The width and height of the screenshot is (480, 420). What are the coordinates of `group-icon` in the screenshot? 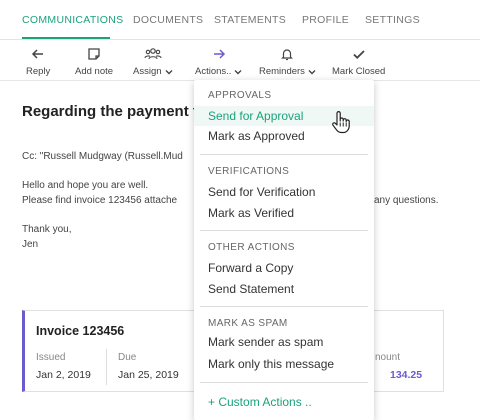 It's located at (153, 54).